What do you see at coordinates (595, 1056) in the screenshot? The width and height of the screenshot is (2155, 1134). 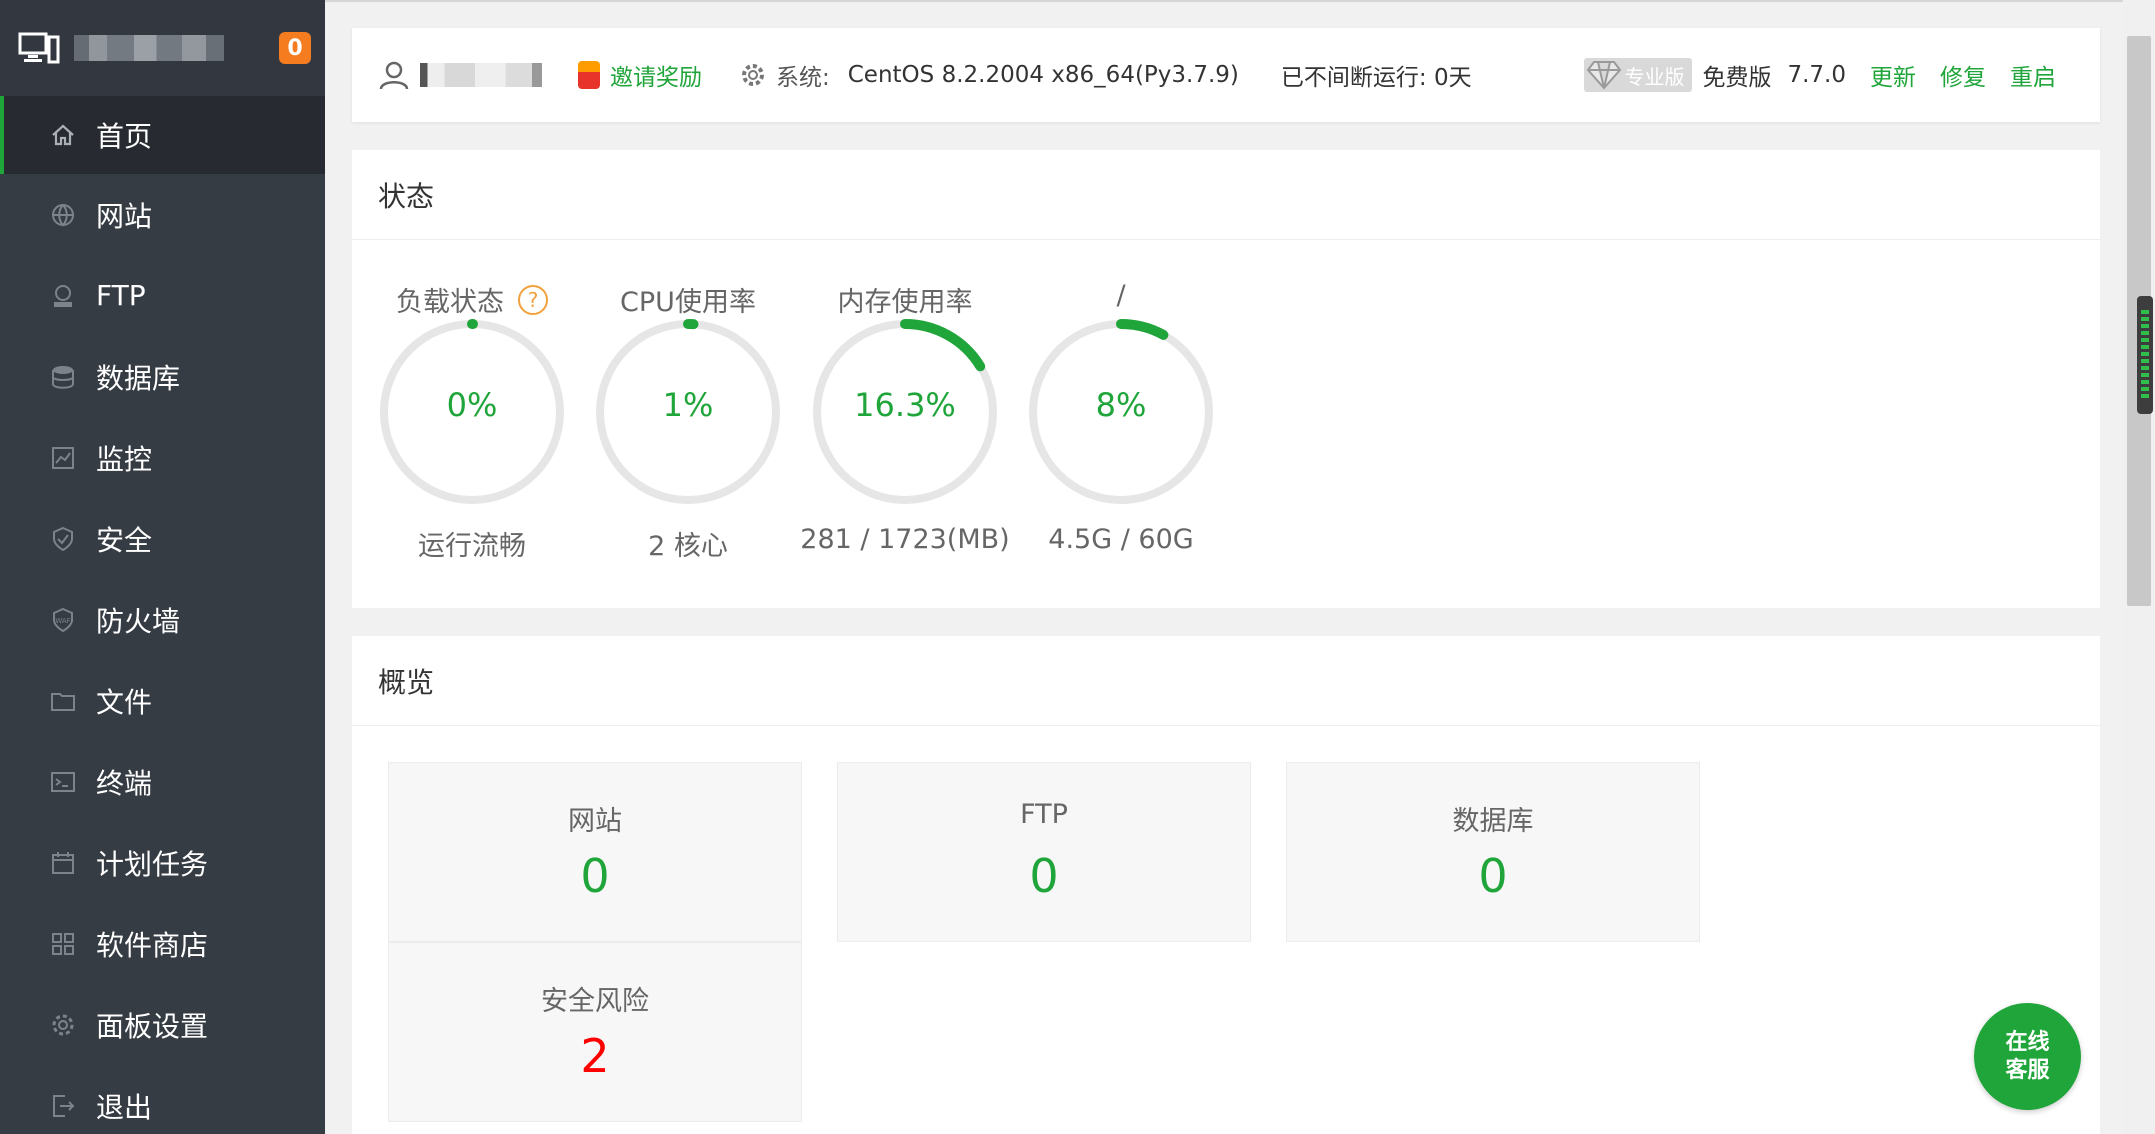 I see `card-value: 2` at bounding box center [595, 1056].